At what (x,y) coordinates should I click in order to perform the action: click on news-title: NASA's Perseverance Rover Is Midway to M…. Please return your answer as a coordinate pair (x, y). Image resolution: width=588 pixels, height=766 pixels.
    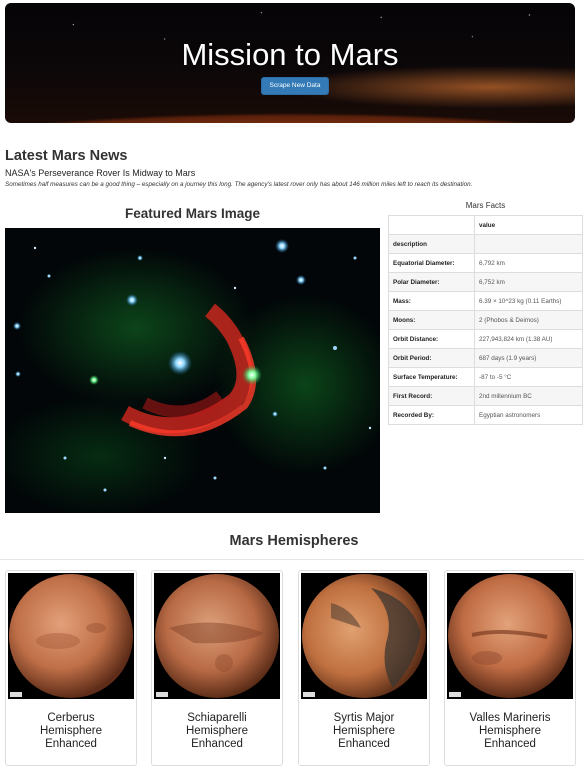
    Looking at the image, I should click on (100, 173).